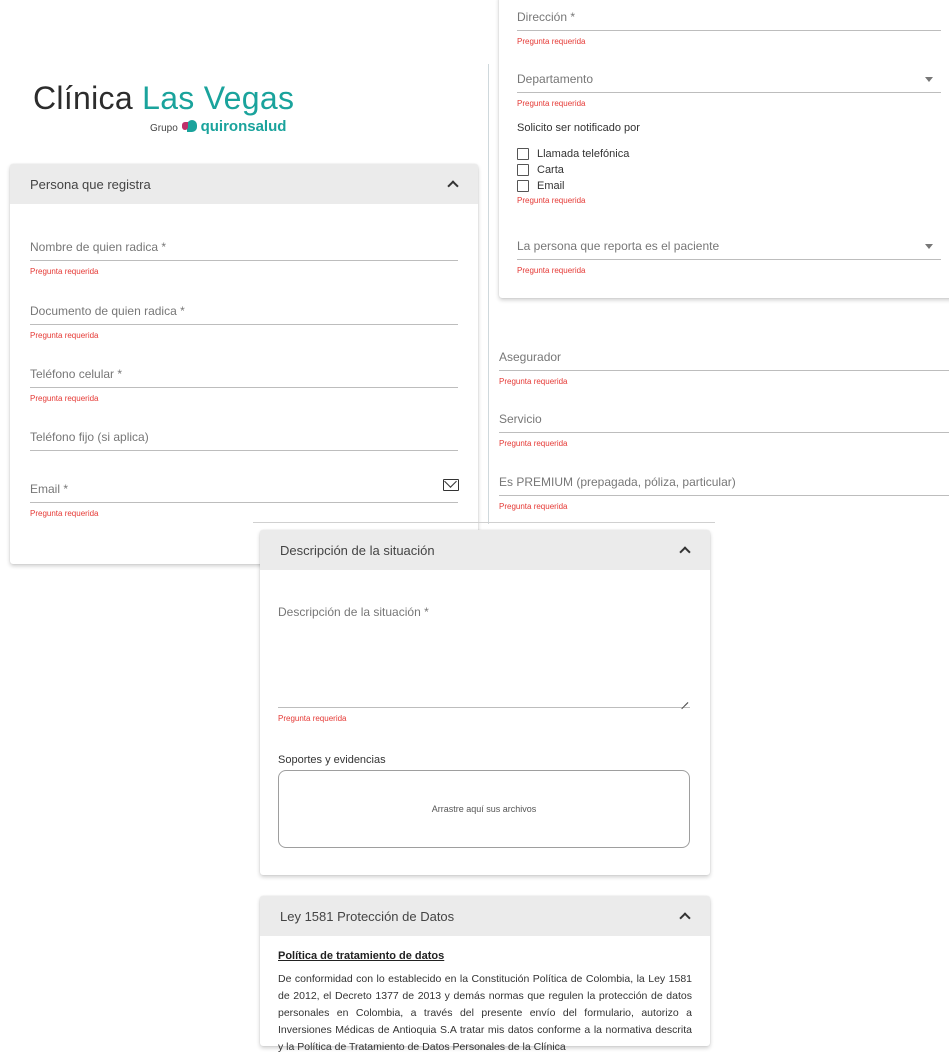  I want to click on field-label: Teléfono celular *, so click(76, 374).